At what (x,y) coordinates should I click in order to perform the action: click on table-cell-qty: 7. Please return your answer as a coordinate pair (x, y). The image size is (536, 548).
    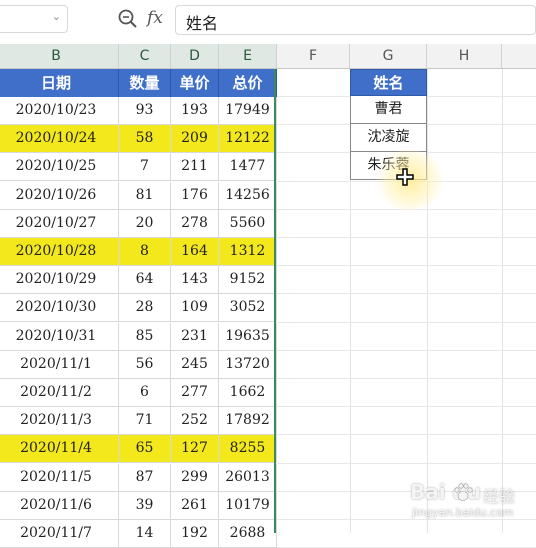
    Looking at the image, I should click on (145, 167).